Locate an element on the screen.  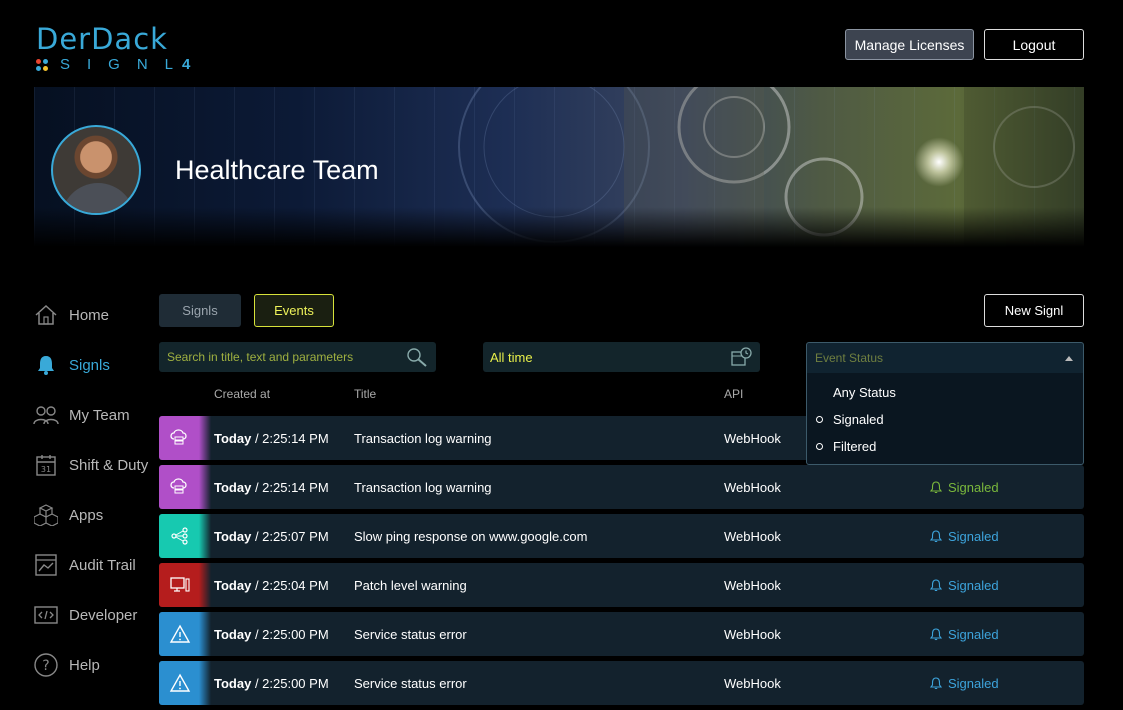
help-icon: ? is located at coordinates (46, 665).